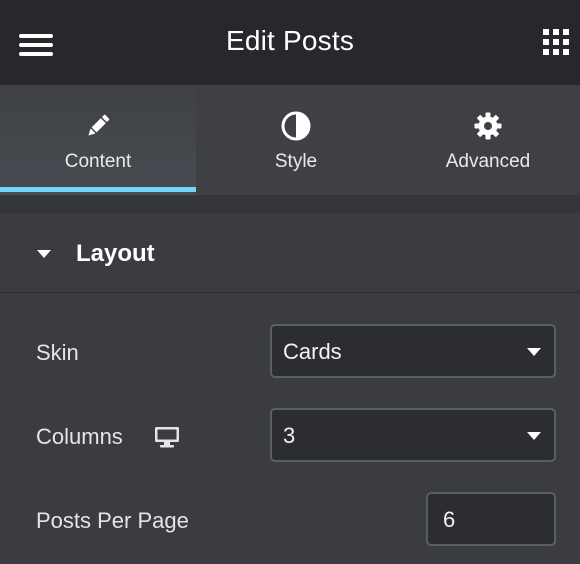  I want to click on gear-icon, so click(488, 126).